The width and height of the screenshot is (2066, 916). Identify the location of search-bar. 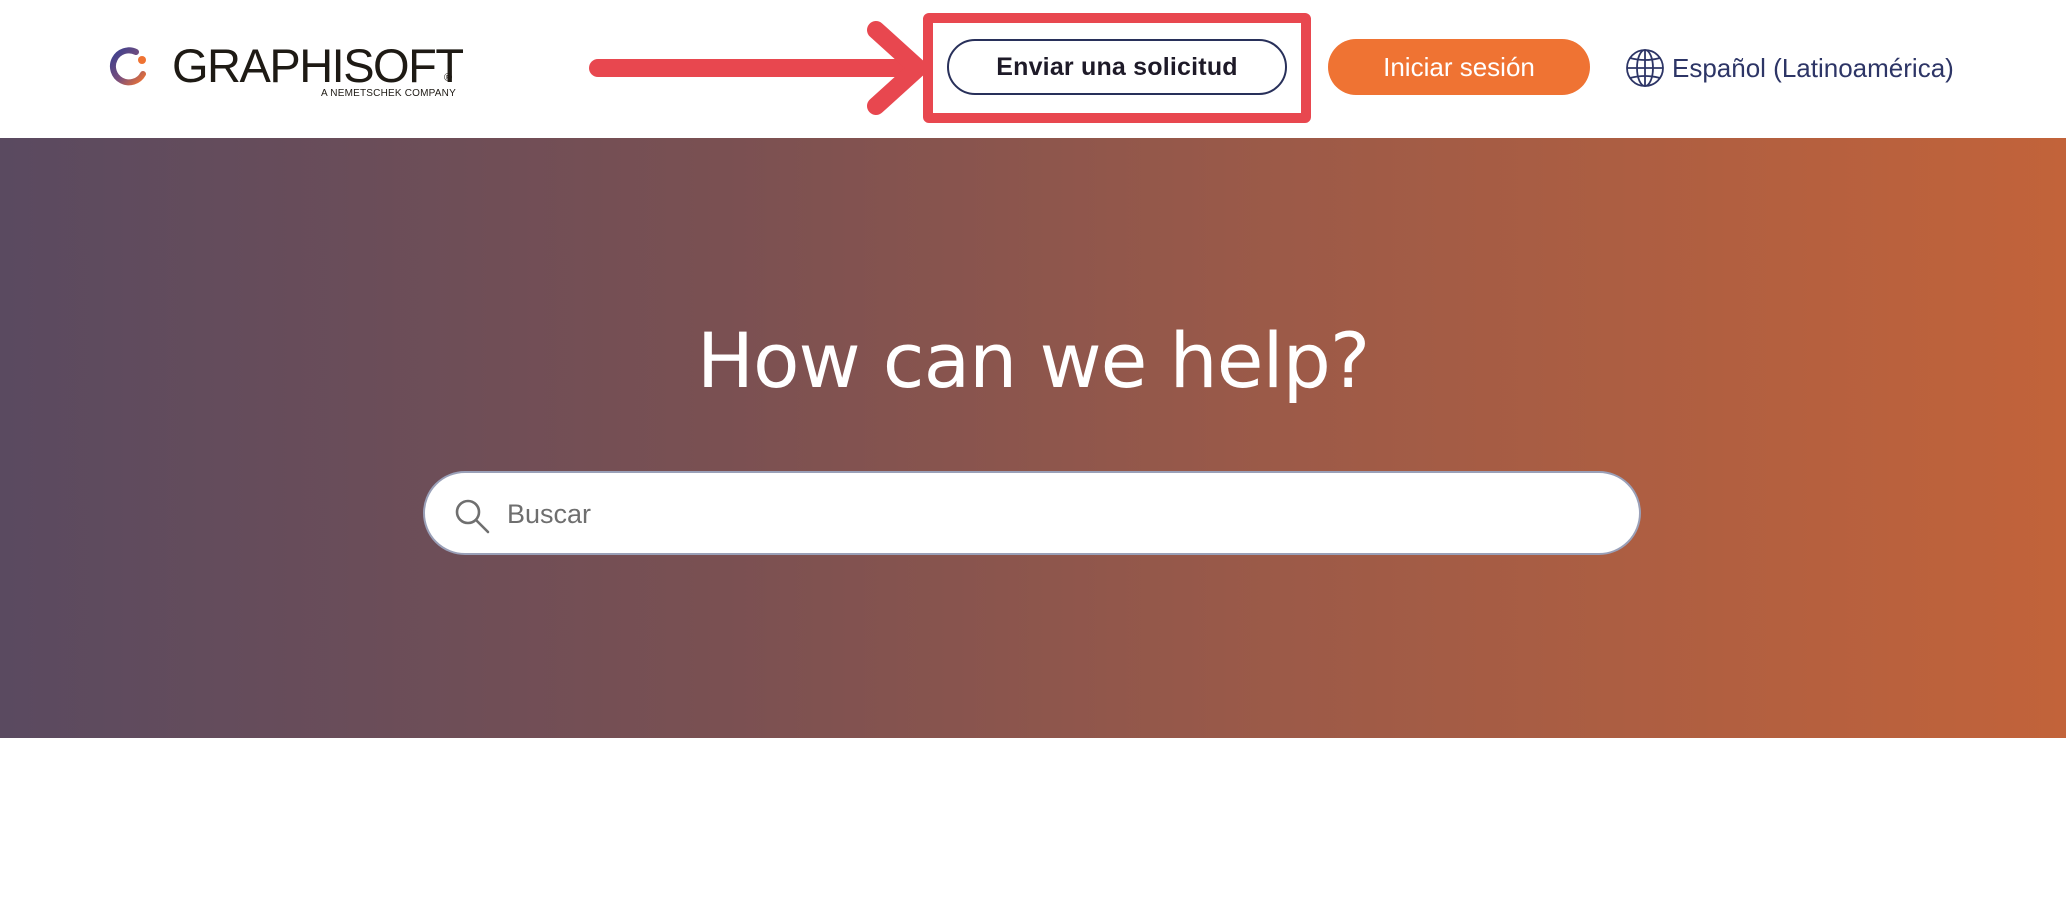
(1032, 513).